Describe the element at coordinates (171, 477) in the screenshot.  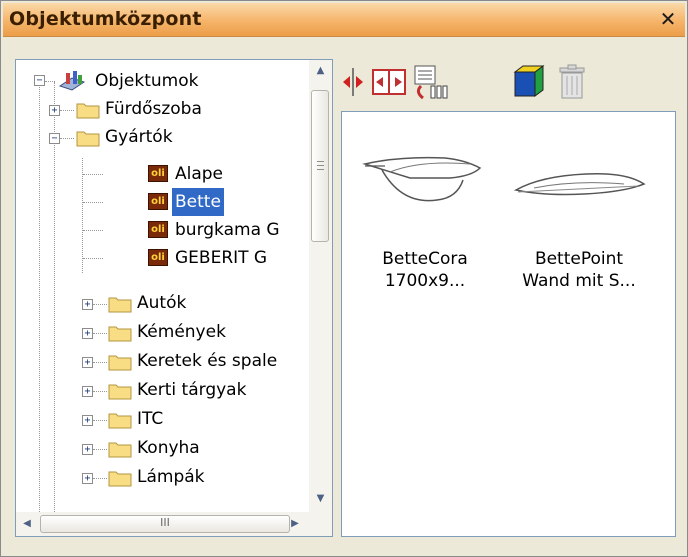
I see `tree-item-lampak: Lámpák` at that location.